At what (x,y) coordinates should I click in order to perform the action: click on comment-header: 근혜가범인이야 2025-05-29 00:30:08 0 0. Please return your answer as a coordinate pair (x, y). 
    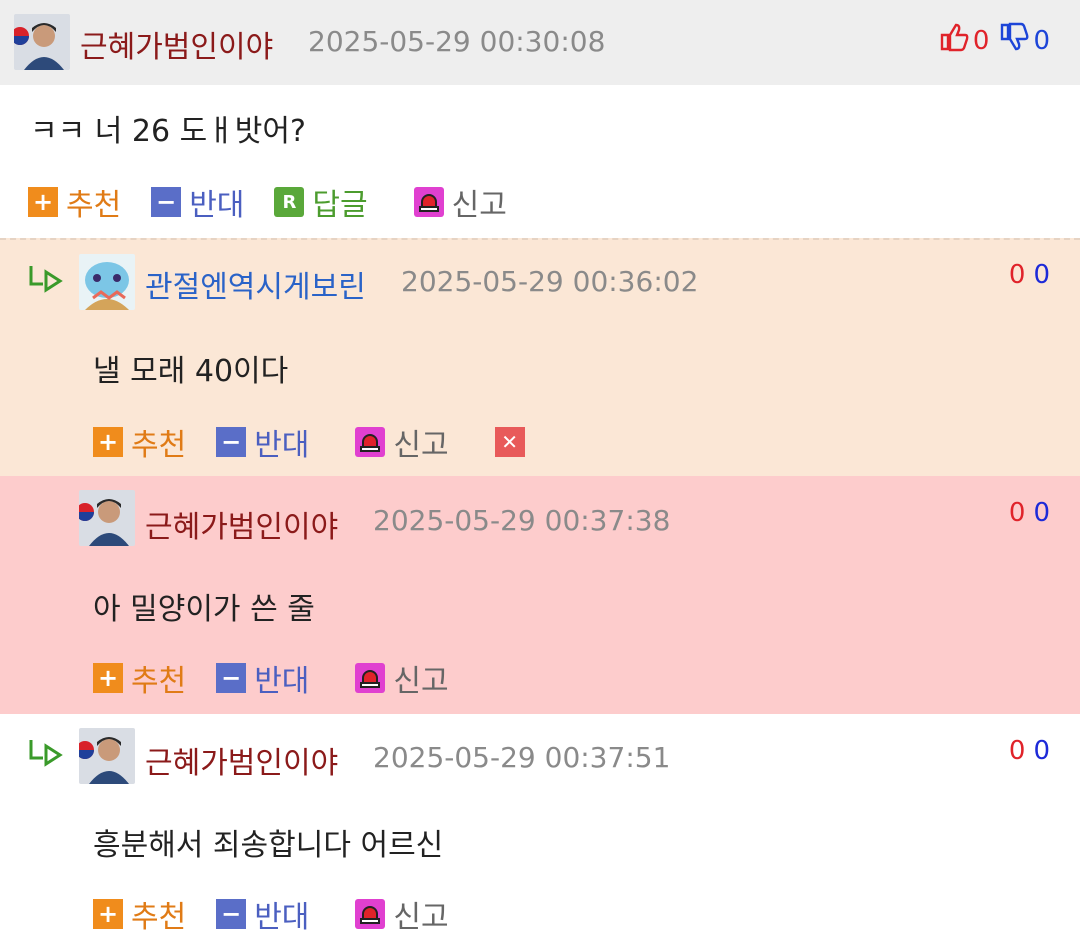
    Looking at the image, I should click on (540, 42).